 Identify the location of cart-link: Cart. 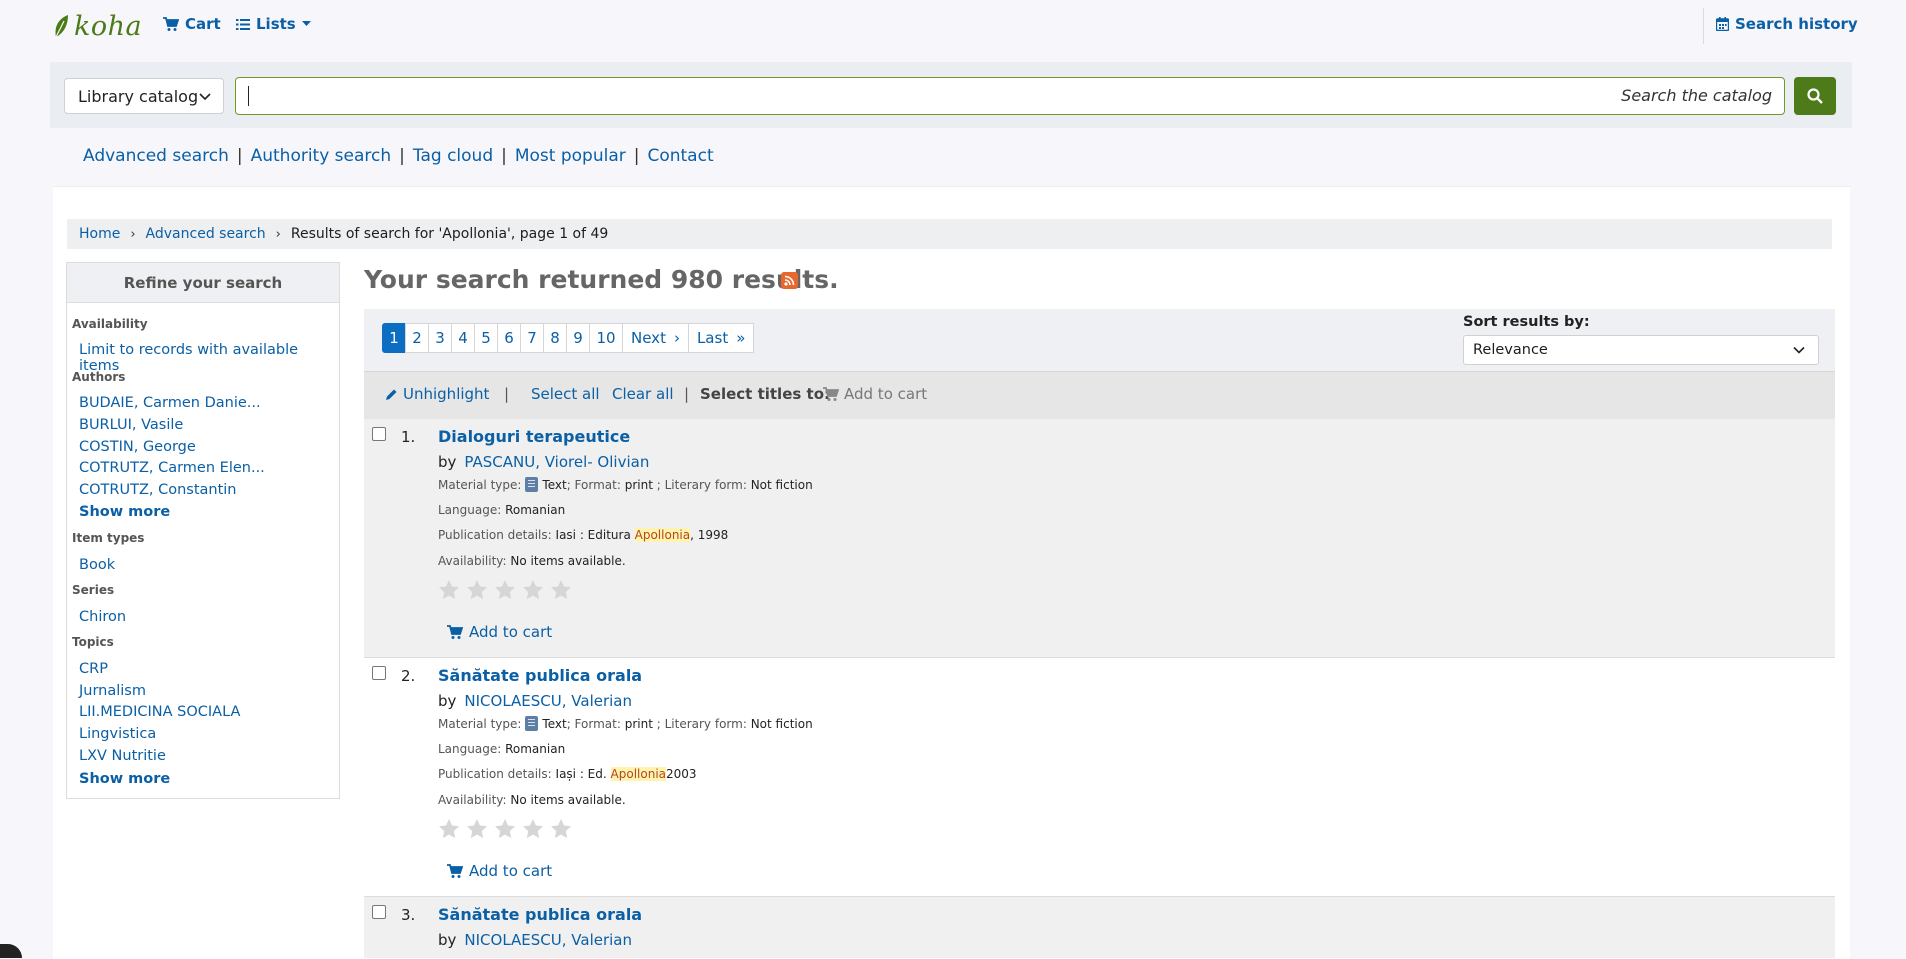
(192, 24).